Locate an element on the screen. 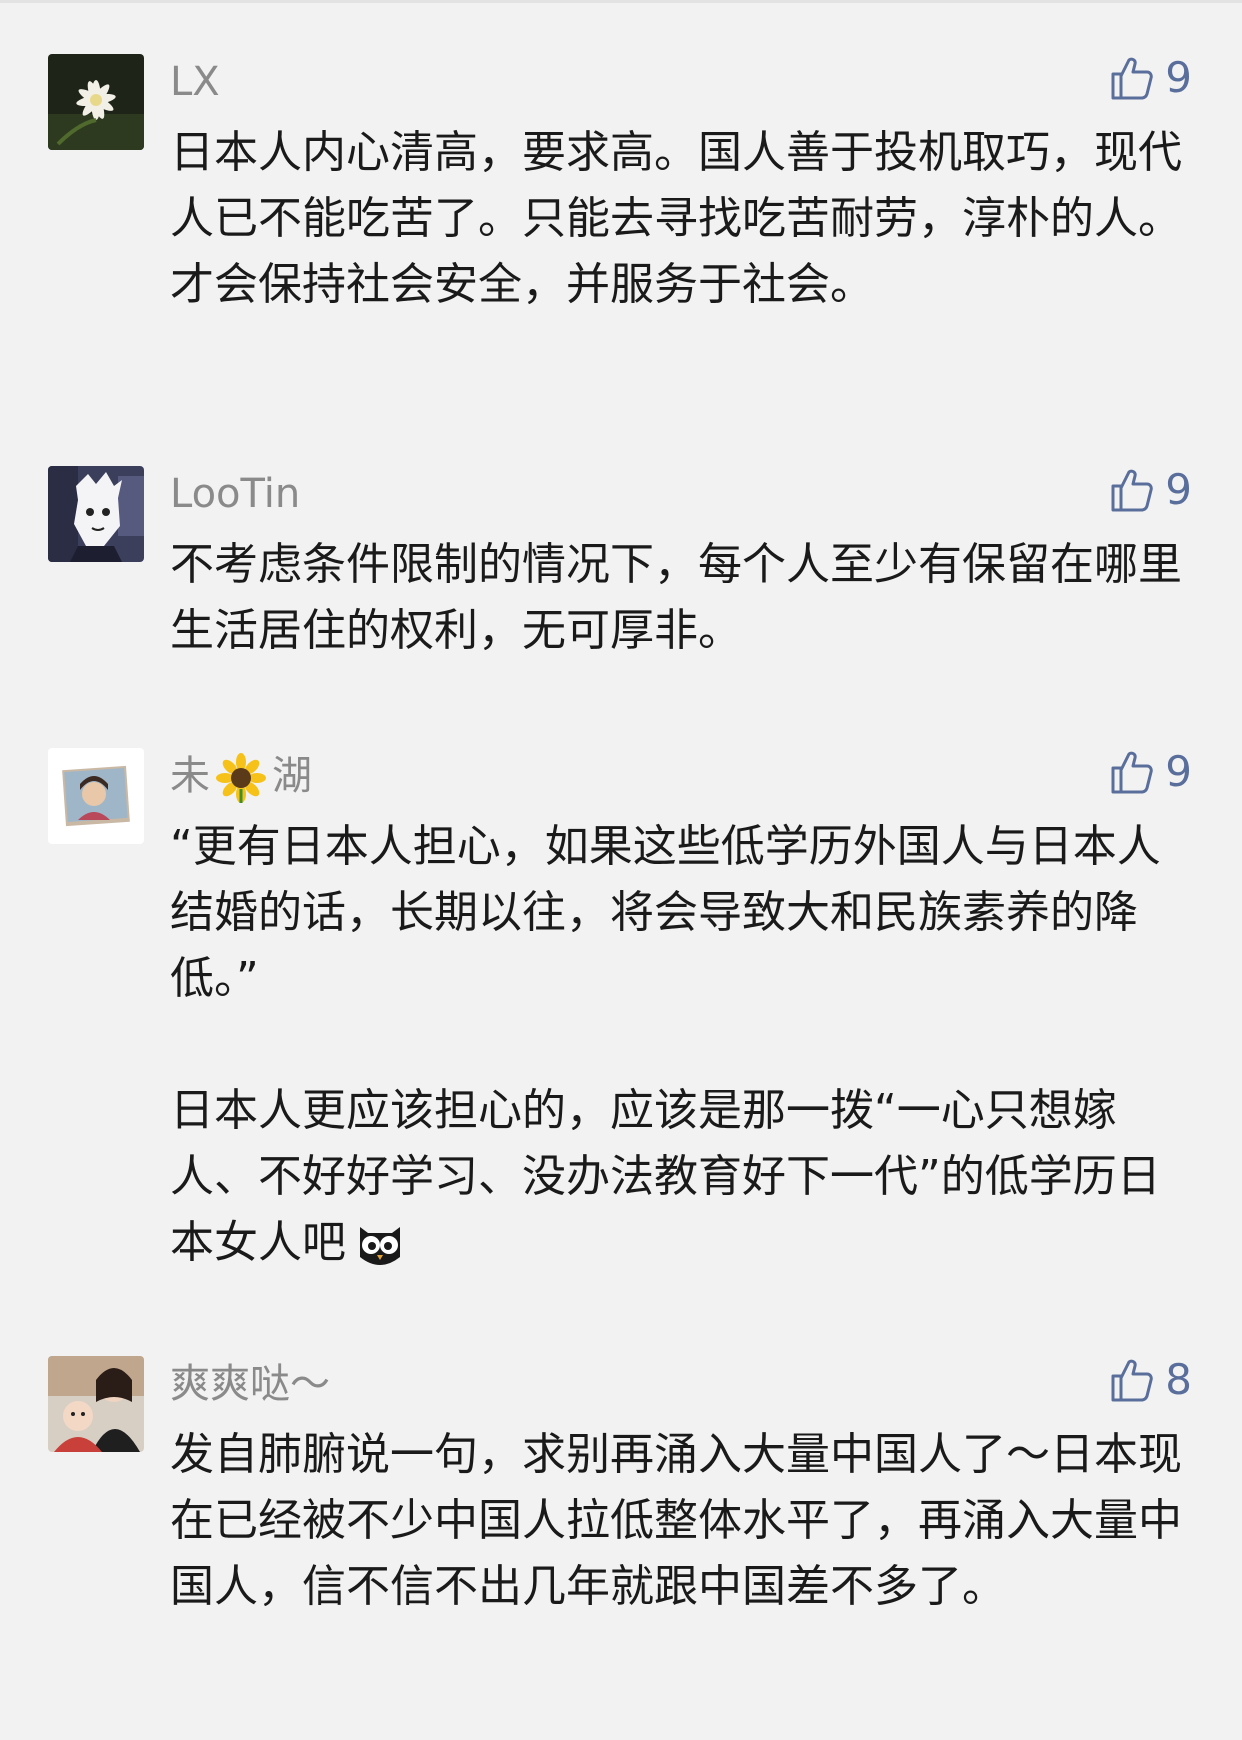 The image size is (1242, 1740). like-button: 8 is located at coordinates (1149, 1380).